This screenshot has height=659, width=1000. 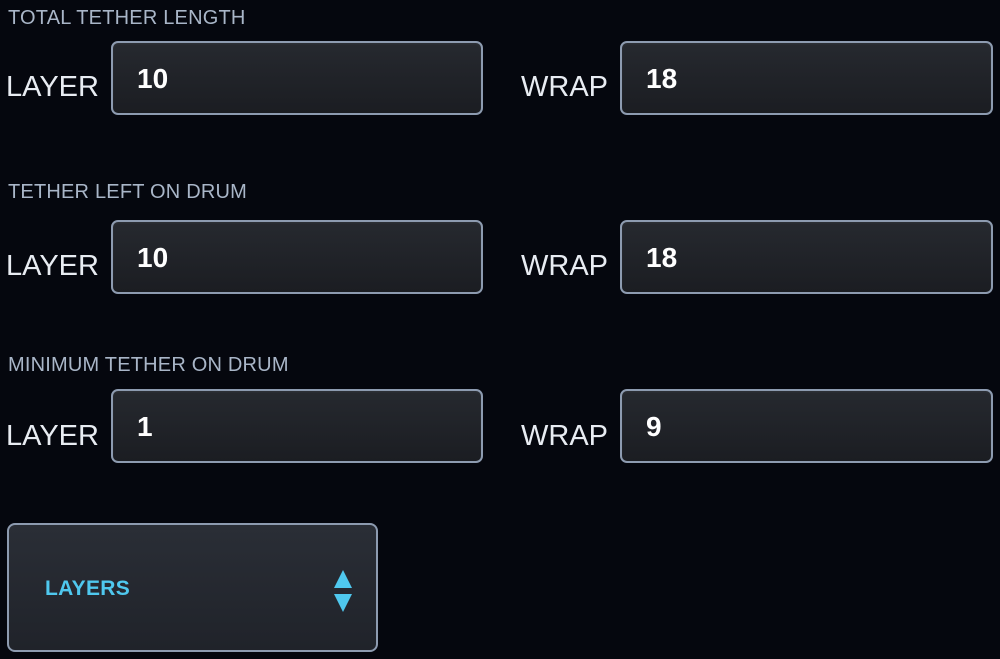 I want to click on total-layer-input, so click(x=287, y=79).